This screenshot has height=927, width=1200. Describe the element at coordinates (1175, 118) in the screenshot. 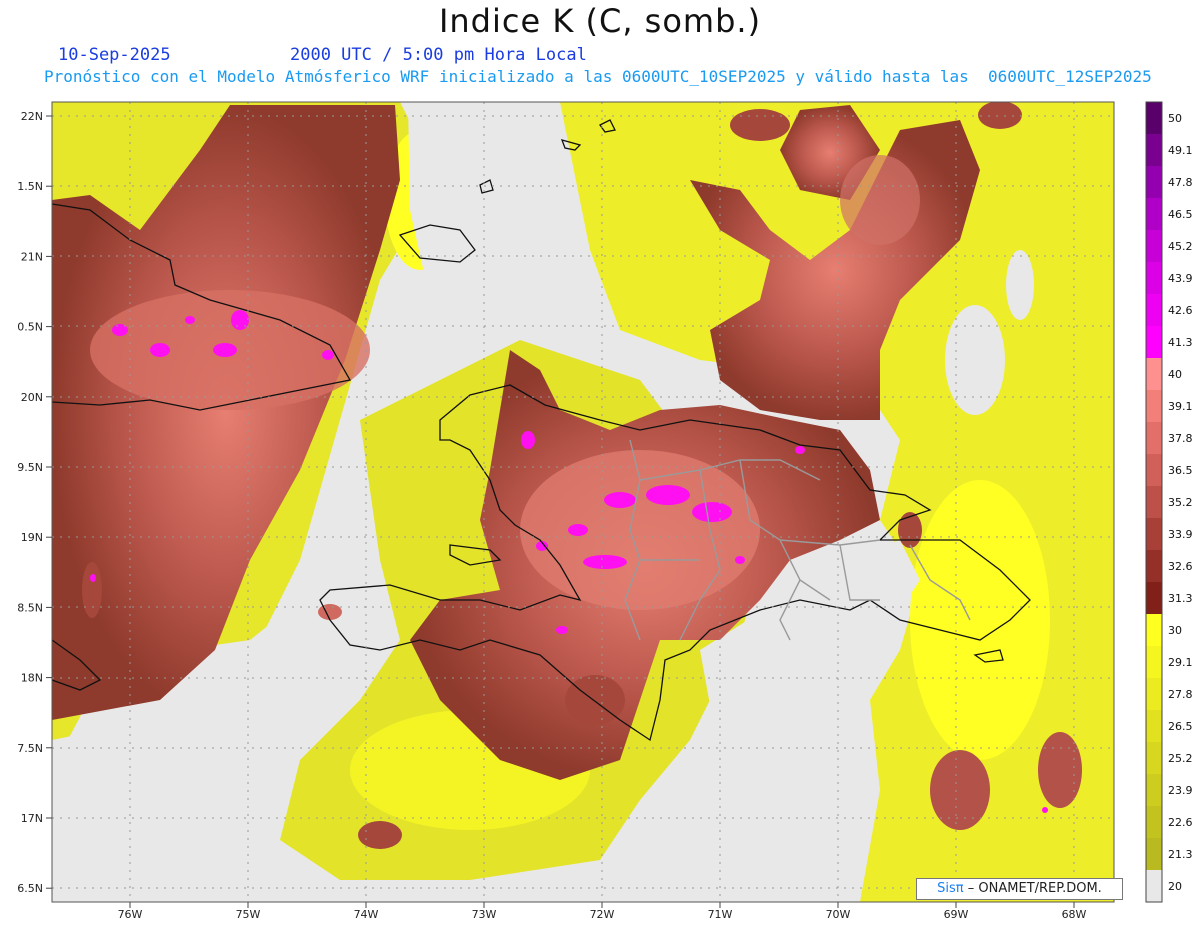

I see `legend-label: 50` at that location.